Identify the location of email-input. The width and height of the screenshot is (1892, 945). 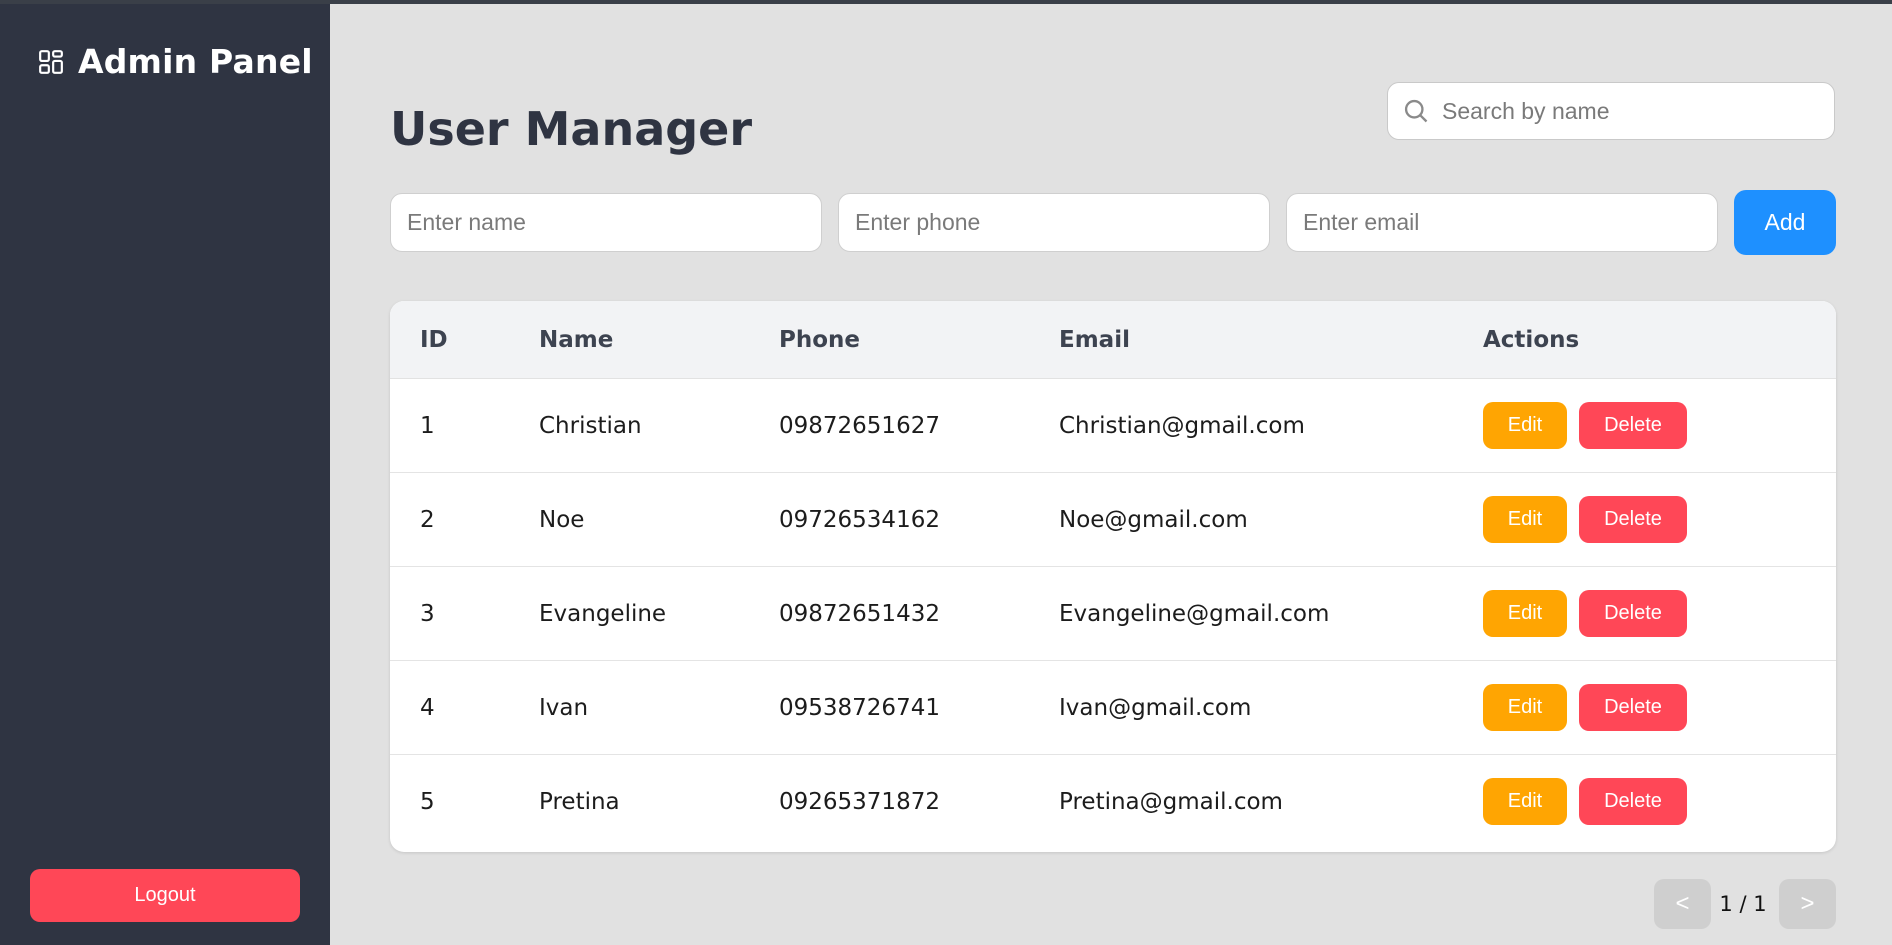
(1502, 222).